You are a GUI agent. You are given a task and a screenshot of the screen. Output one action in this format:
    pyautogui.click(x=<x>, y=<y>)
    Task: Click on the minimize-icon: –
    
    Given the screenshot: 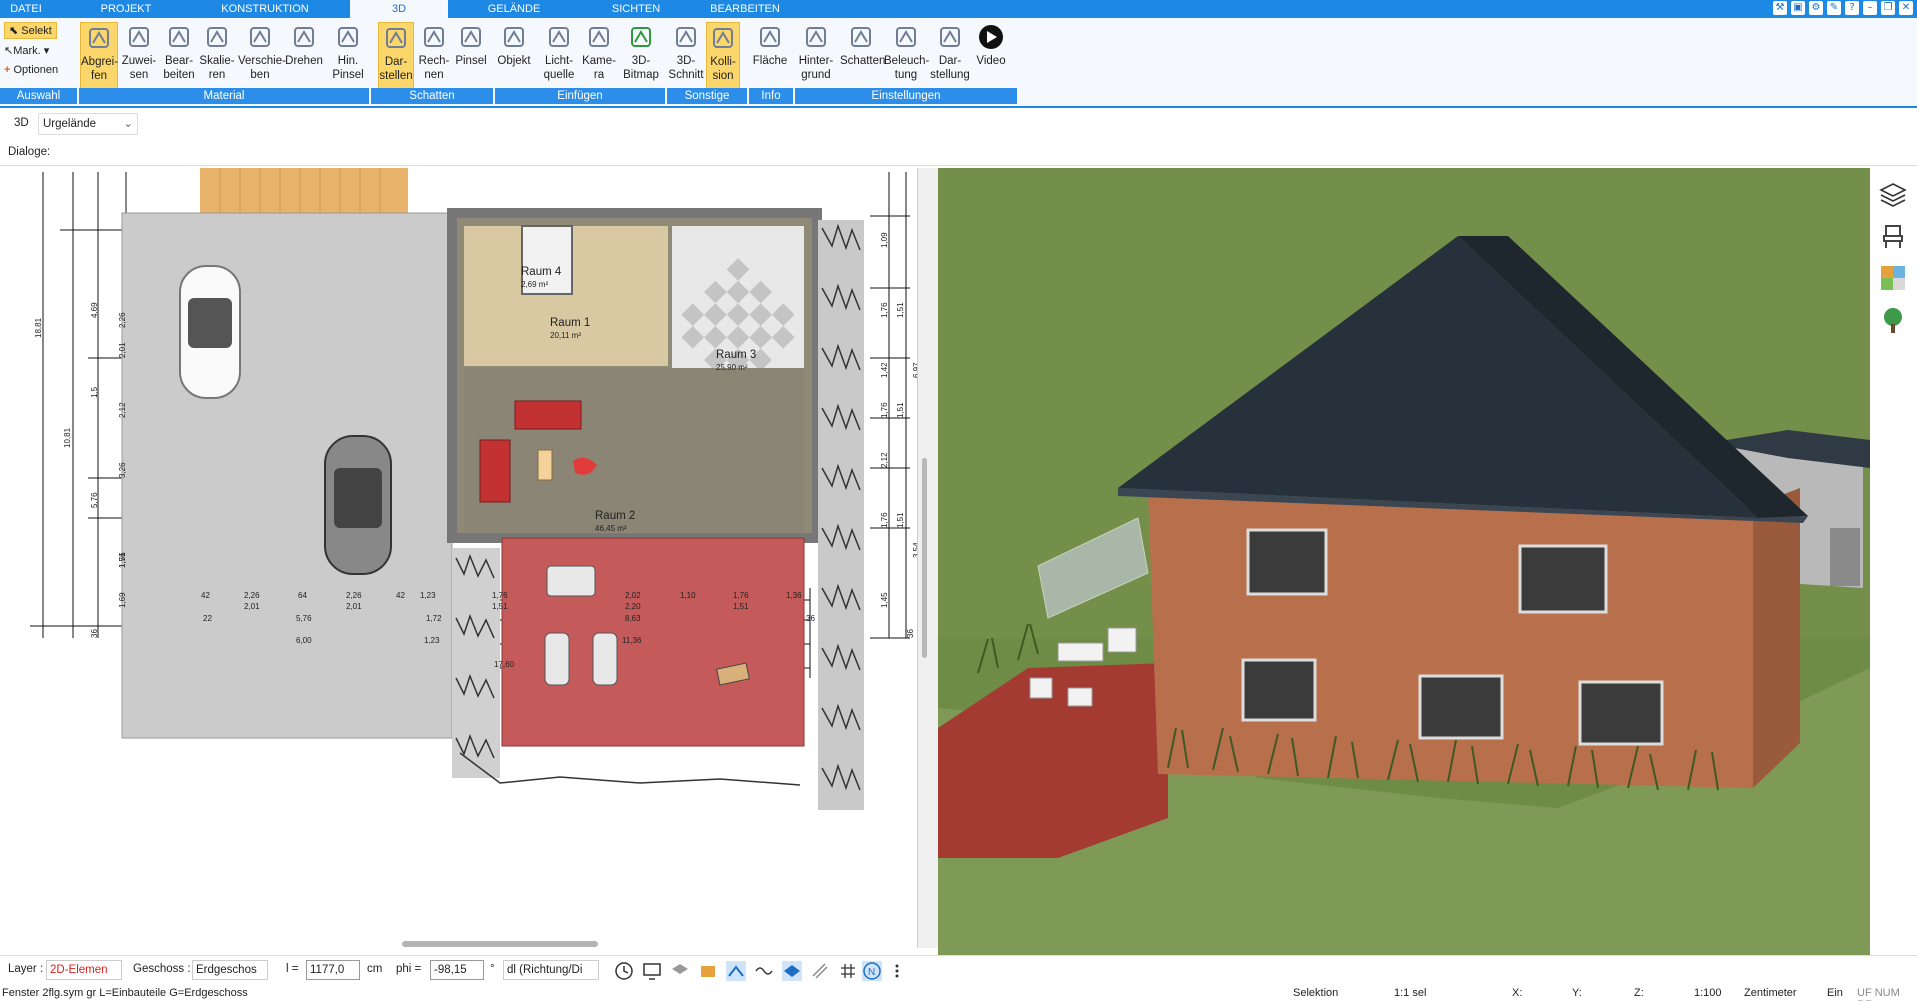 What is the action you would take?
    pyautogui.click(x=1870, y=8)
    